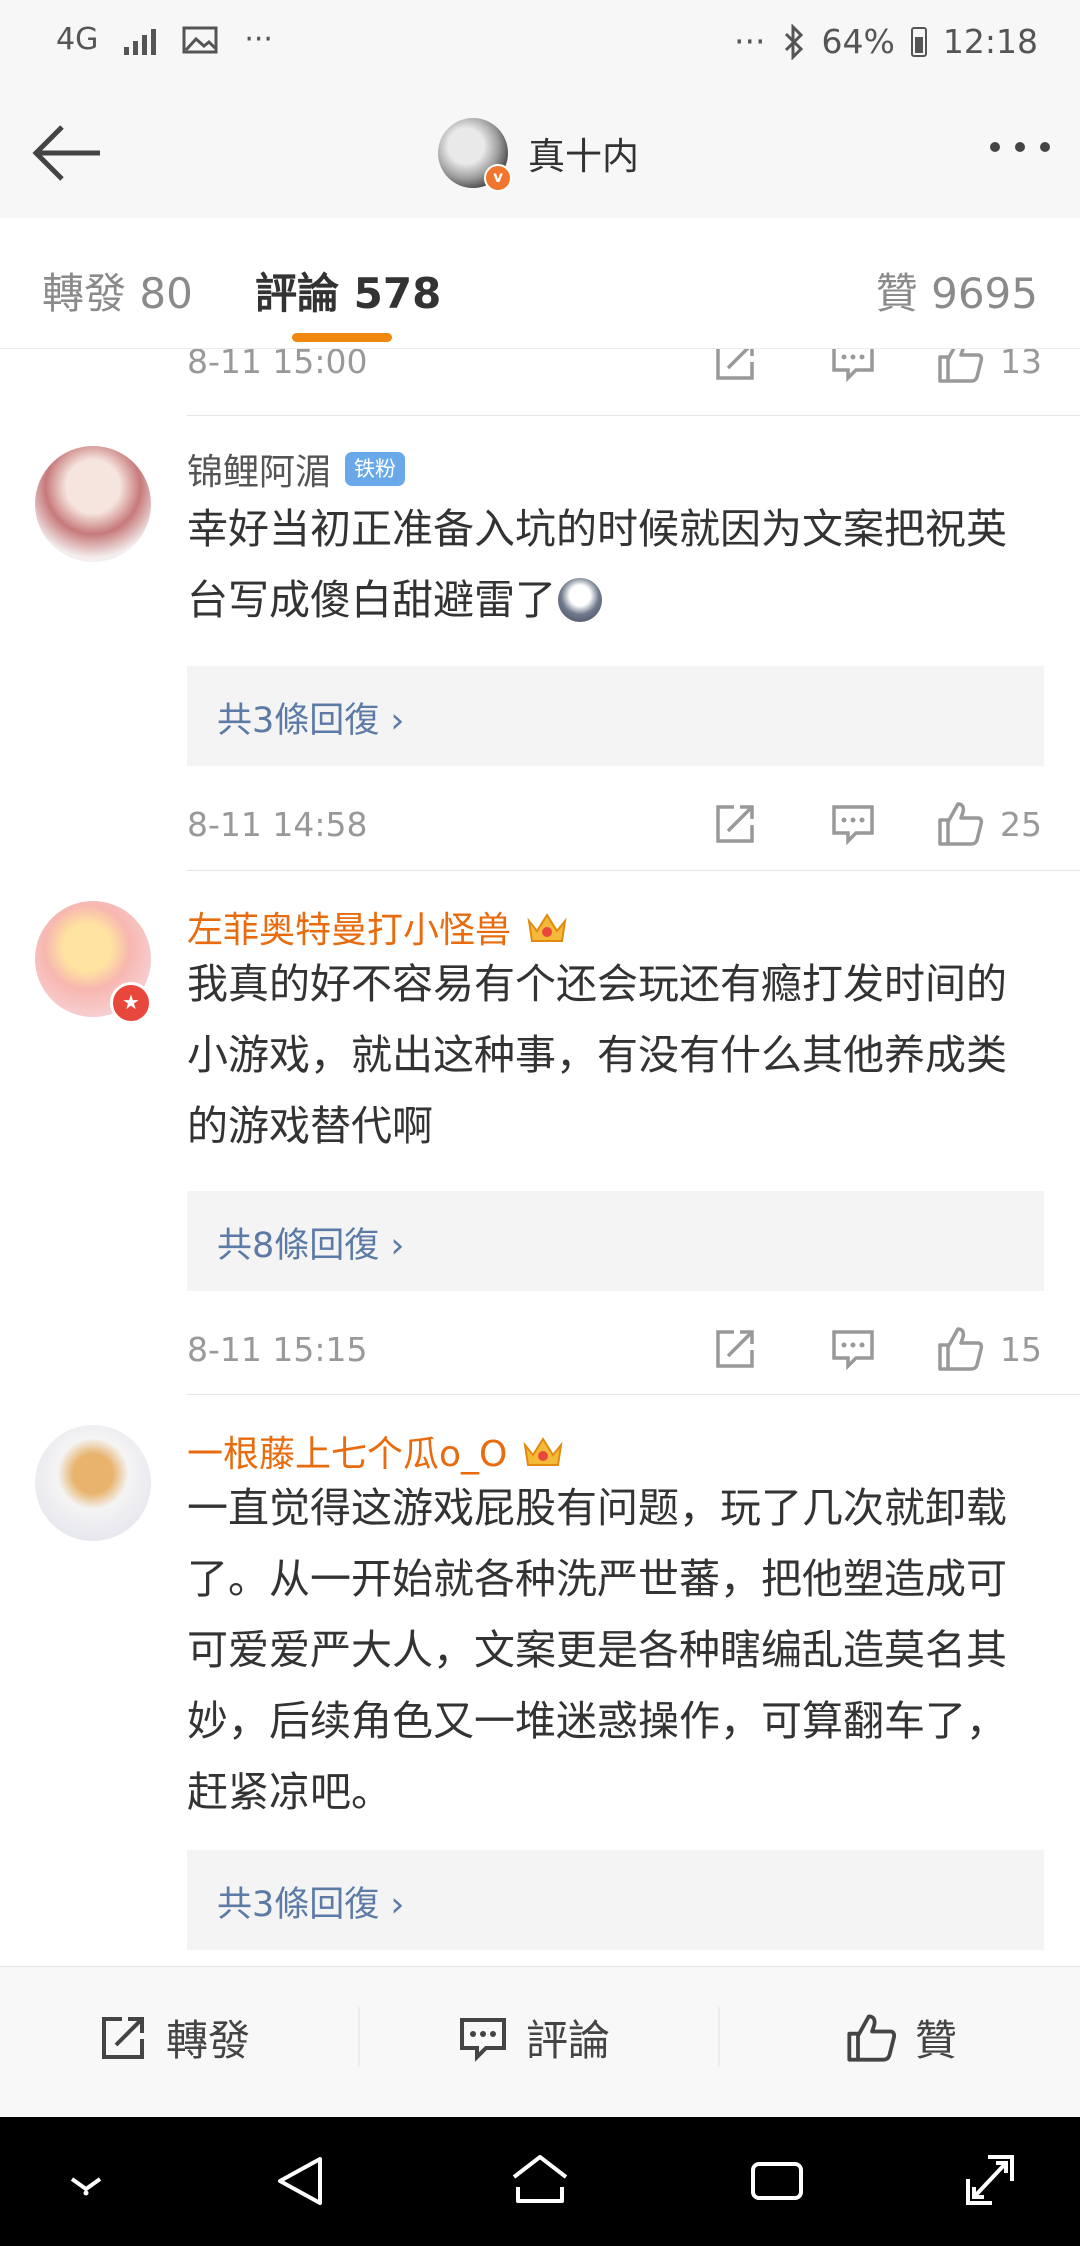 This screenshot has height=2246, width=1080. What do you see at coordinates (1021, 1349) in the screenshot?
I see `like-count: 15` at bounding box center [1021, 1349].